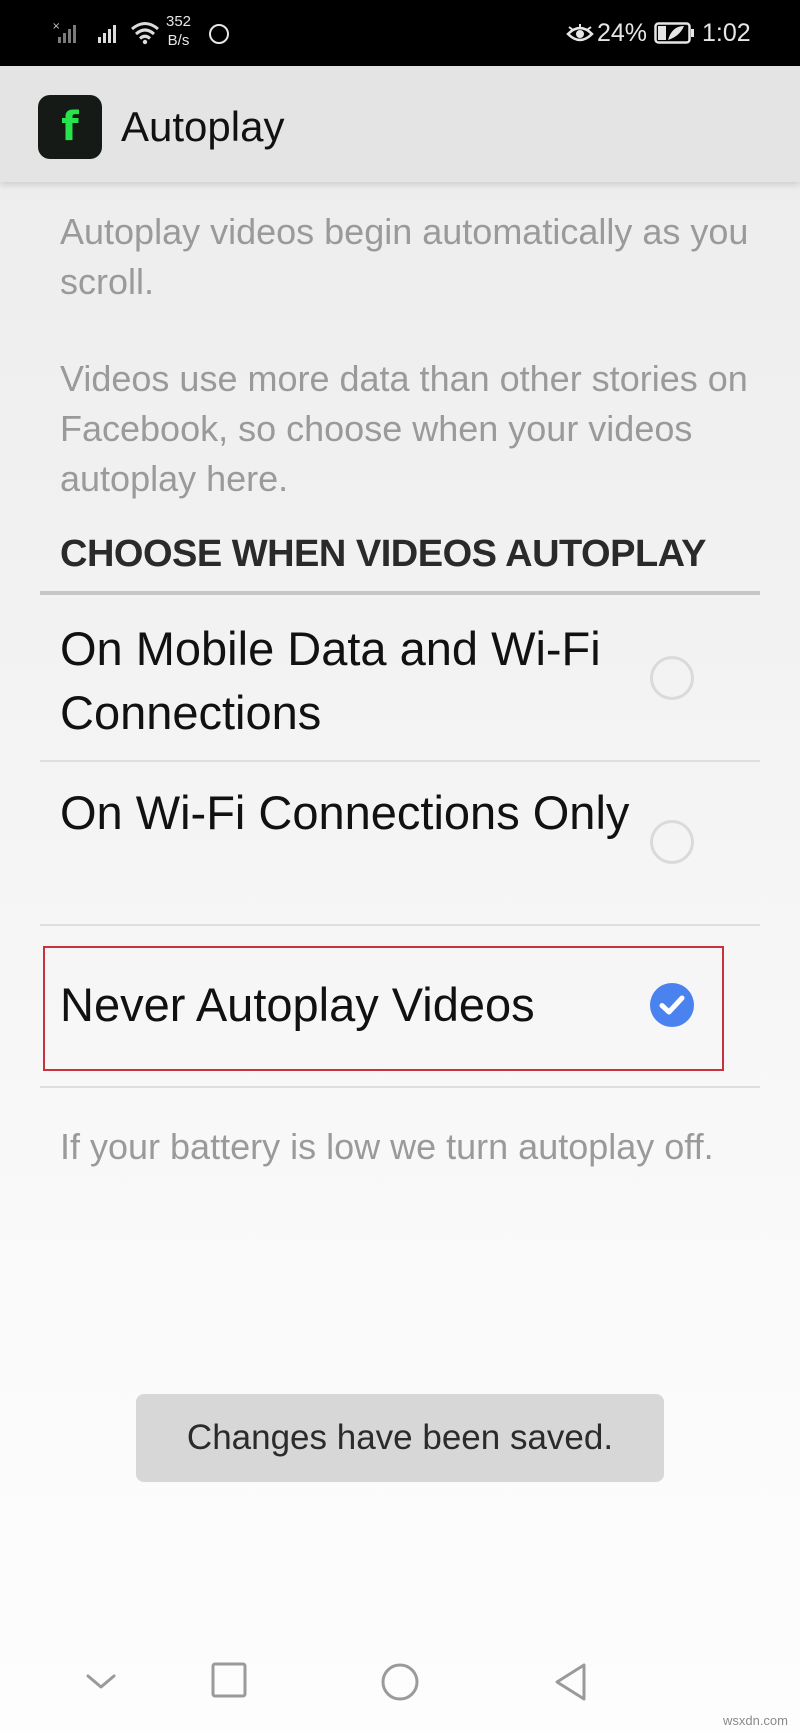 The width and height of the screenshot is (800, 1733). What do you see at coordinates (571, 1684) in the screenshot?
I see `back-triangle-icon` at bounding box center [571, 1684].